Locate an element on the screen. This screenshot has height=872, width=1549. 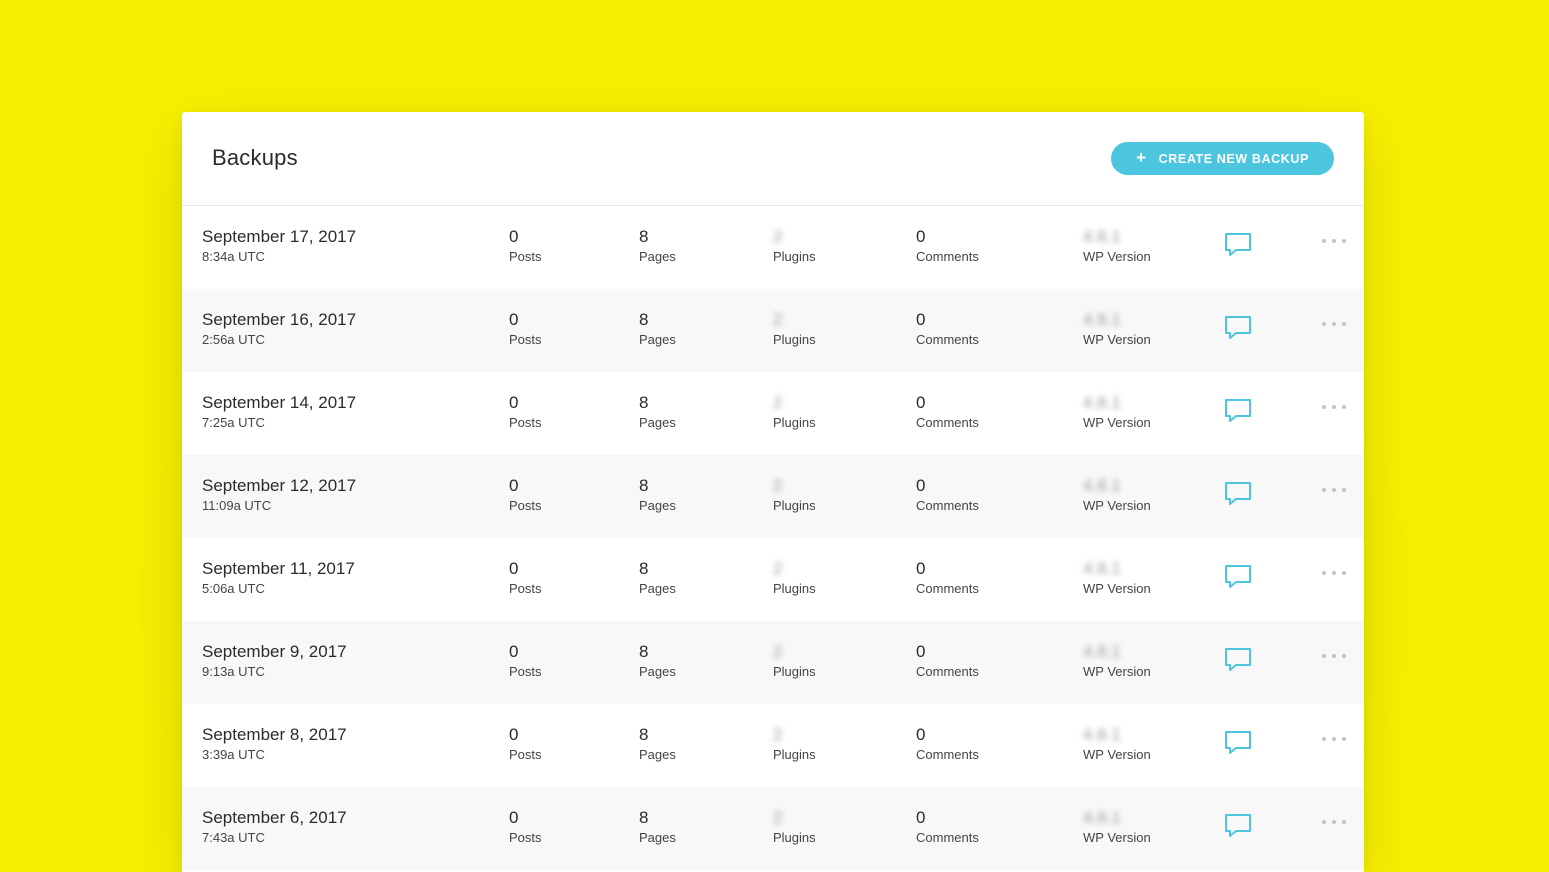
backup-time: 2:56a UTC is located at coordinates (233, 339).